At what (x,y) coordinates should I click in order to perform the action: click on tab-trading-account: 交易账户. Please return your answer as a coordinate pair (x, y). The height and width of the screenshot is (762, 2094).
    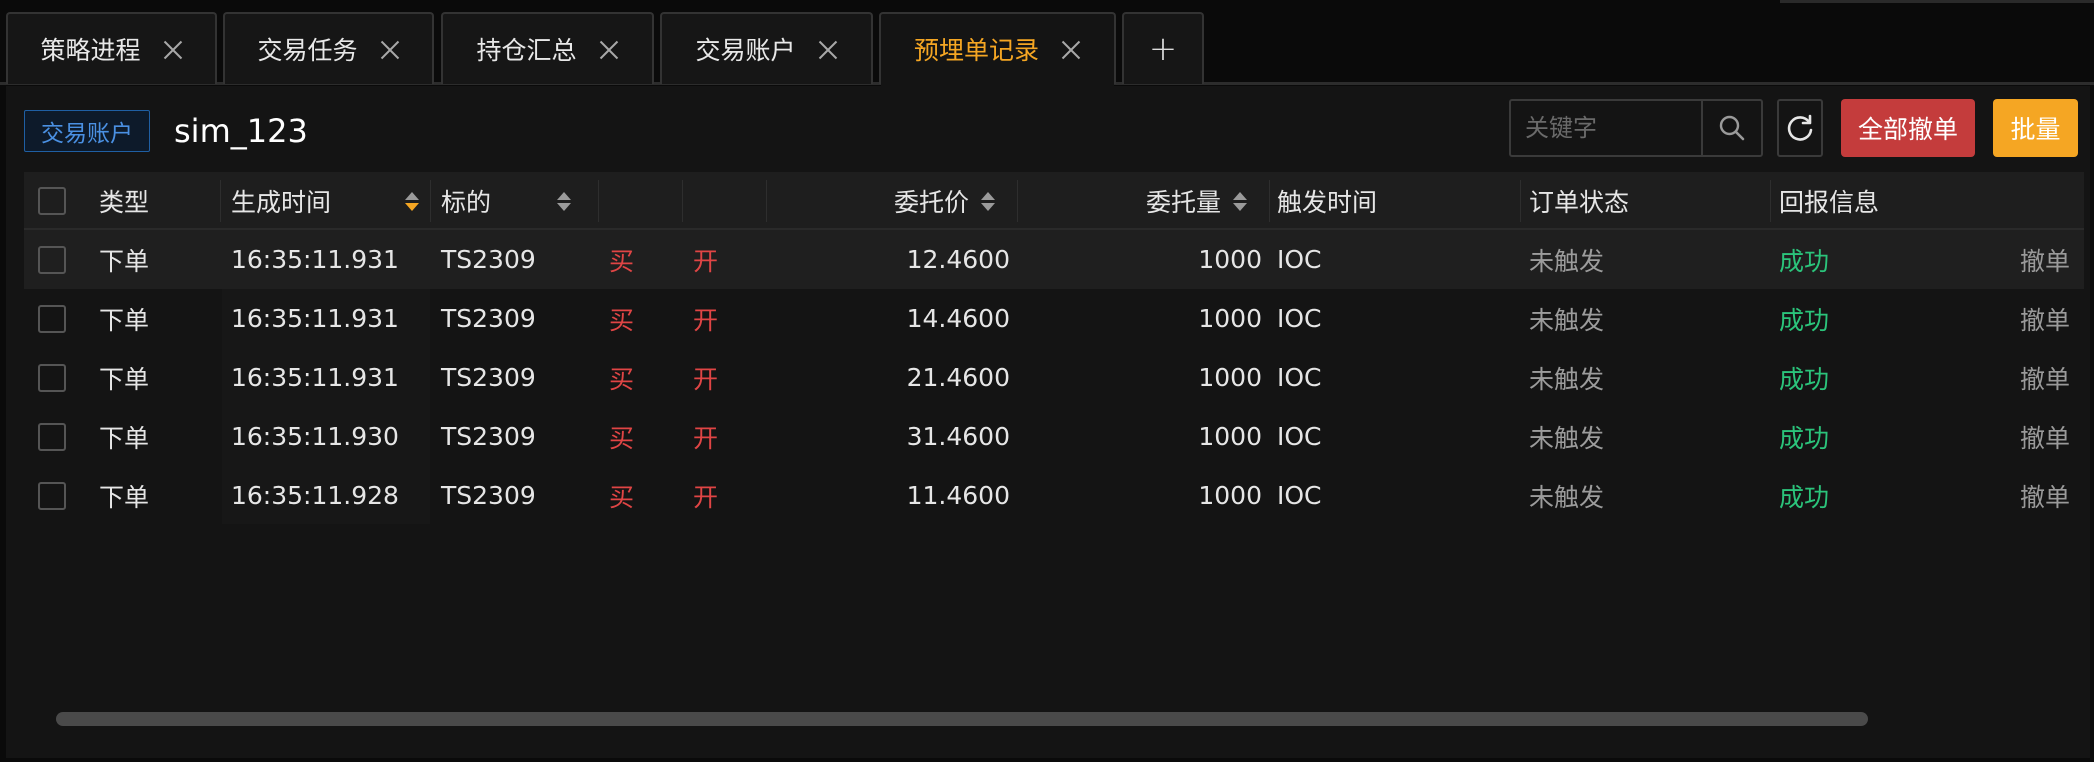
    Looking at the image, I should click on (766, 48).